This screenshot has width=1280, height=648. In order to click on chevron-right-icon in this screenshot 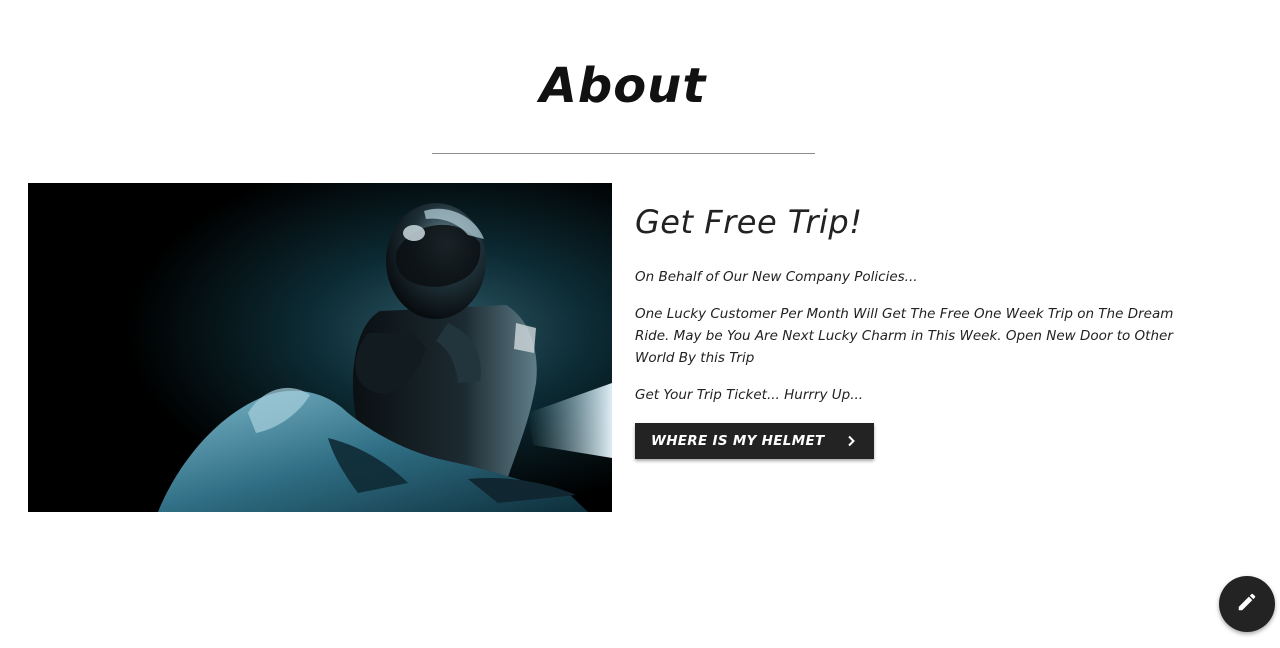, I will do `click(851, 441)`.